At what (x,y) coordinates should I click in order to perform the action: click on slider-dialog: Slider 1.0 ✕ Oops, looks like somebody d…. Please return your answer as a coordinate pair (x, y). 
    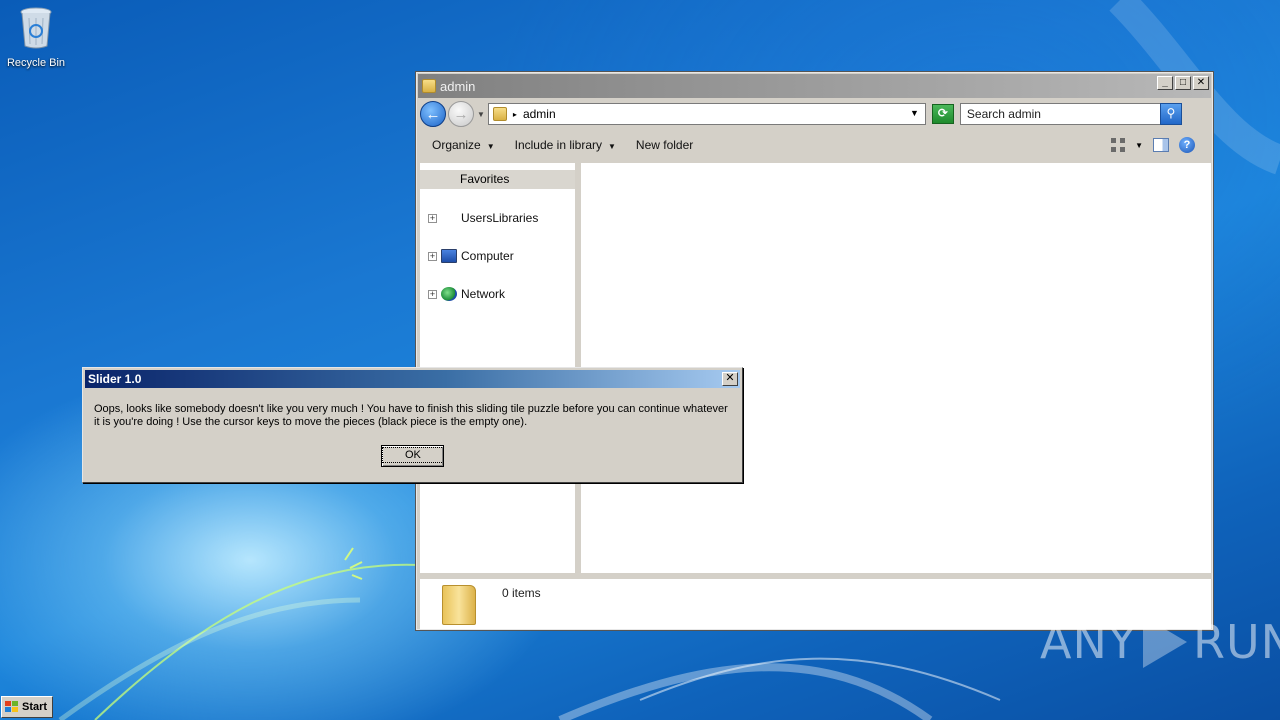
    Looking at the image, I should click on (412, 425).